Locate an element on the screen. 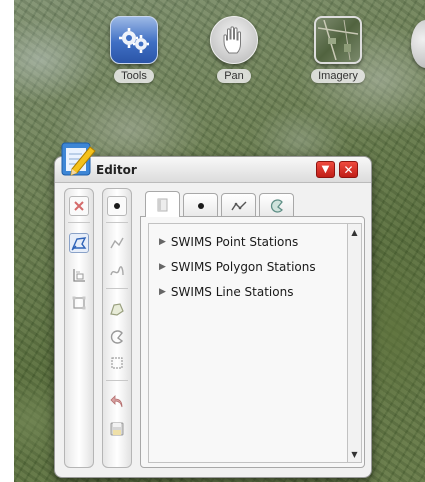 This screenshot has width=425, height=482. template-list-icon is located at coordinates (162, 204).